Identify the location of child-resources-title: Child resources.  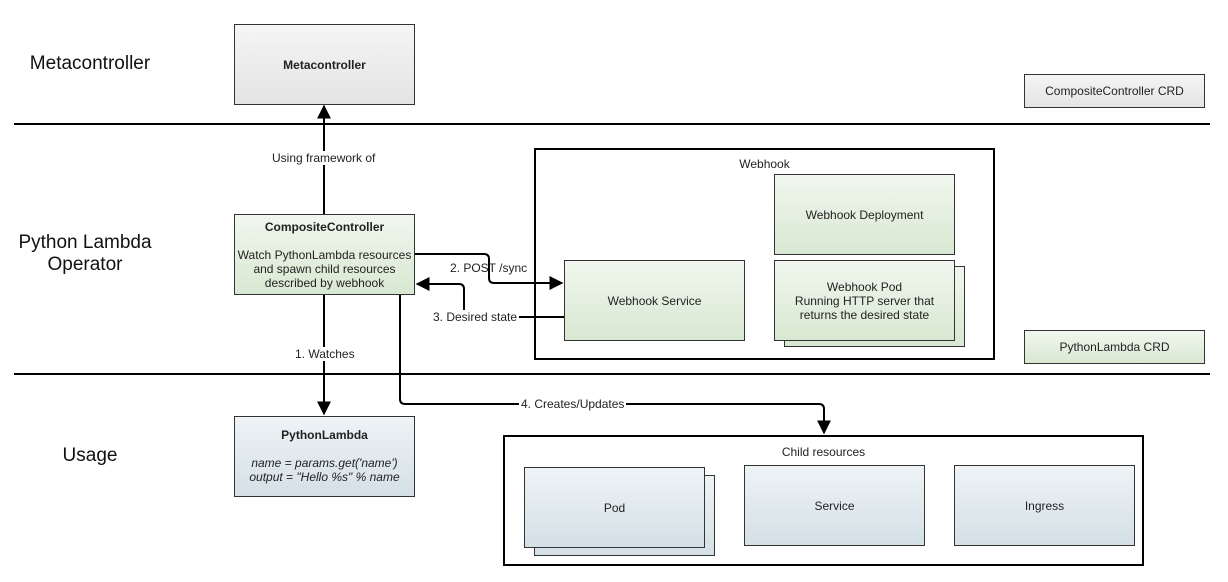
(823, 452).